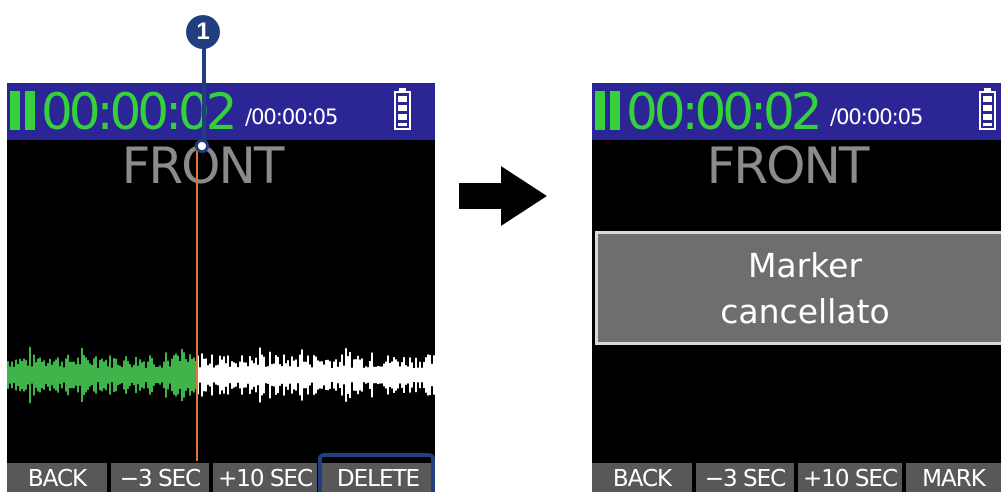 This screenshot has height=492, width=1001. I want to click on popup-message-line-1: Marker, so click(805, 265).